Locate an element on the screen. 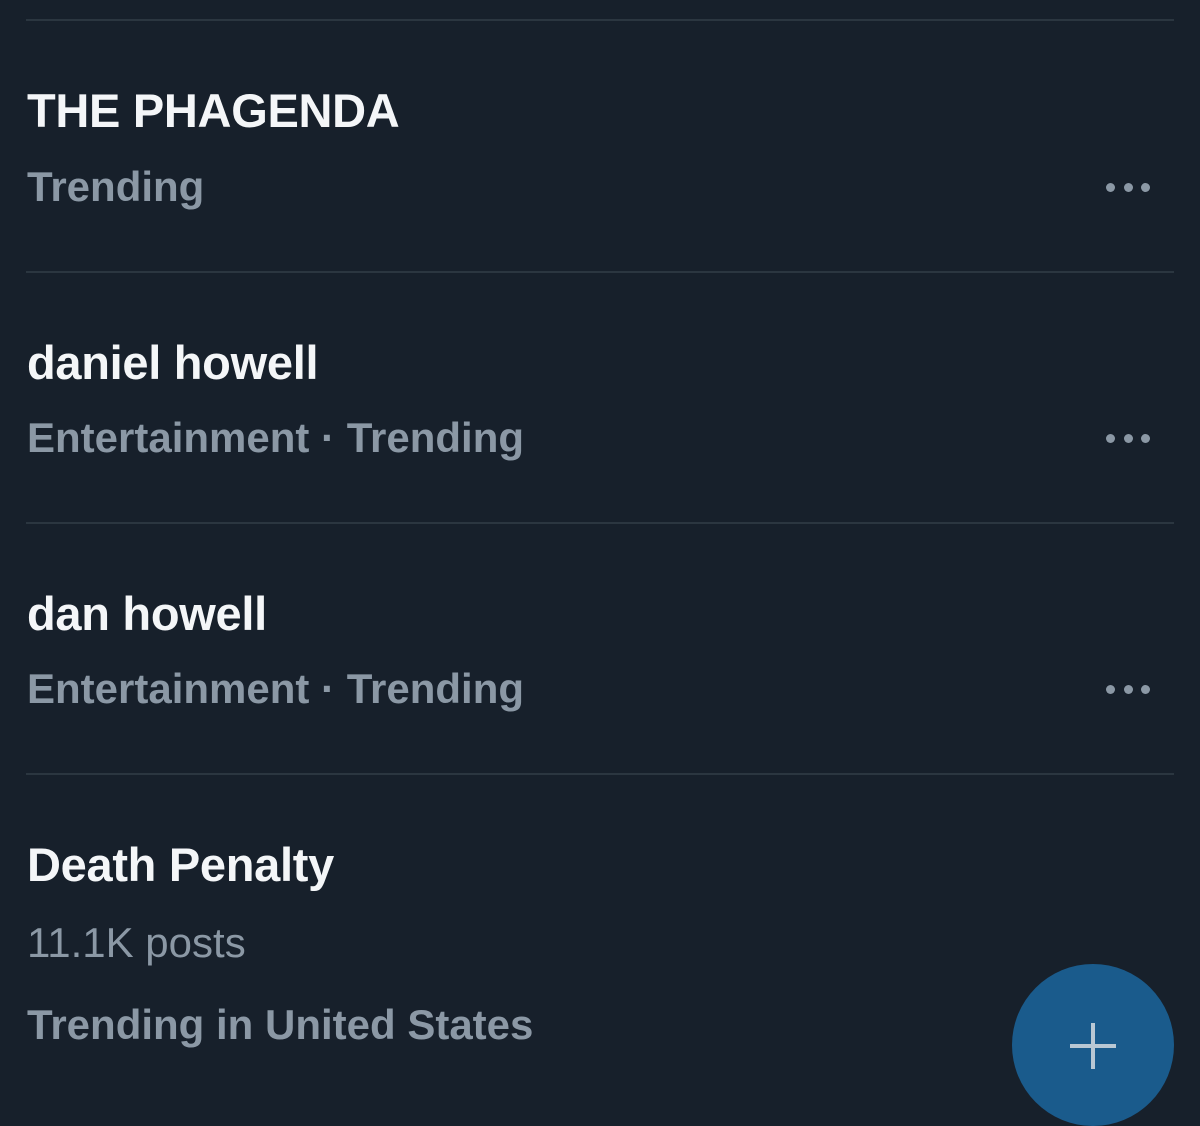  trend-meta: Trending in United States is located at coordinates (280, 1024).